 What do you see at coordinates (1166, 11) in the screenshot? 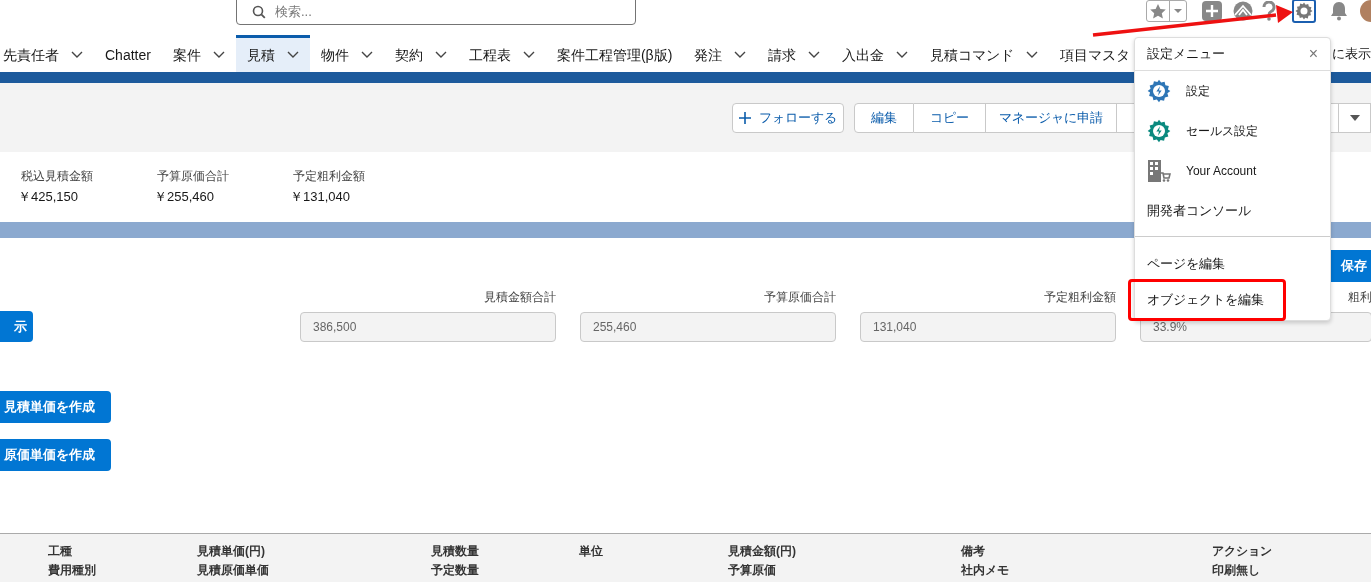
I see `favorites-button` at bounding box center [1166, 11].